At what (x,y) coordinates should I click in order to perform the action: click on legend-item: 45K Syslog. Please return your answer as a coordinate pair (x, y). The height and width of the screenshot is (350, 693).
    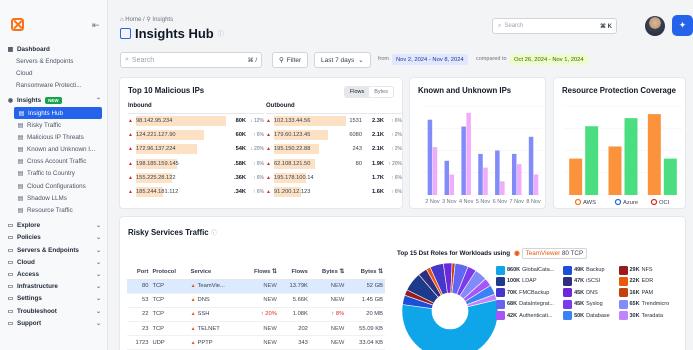
    Looking at the image, I should click on (588, 304).